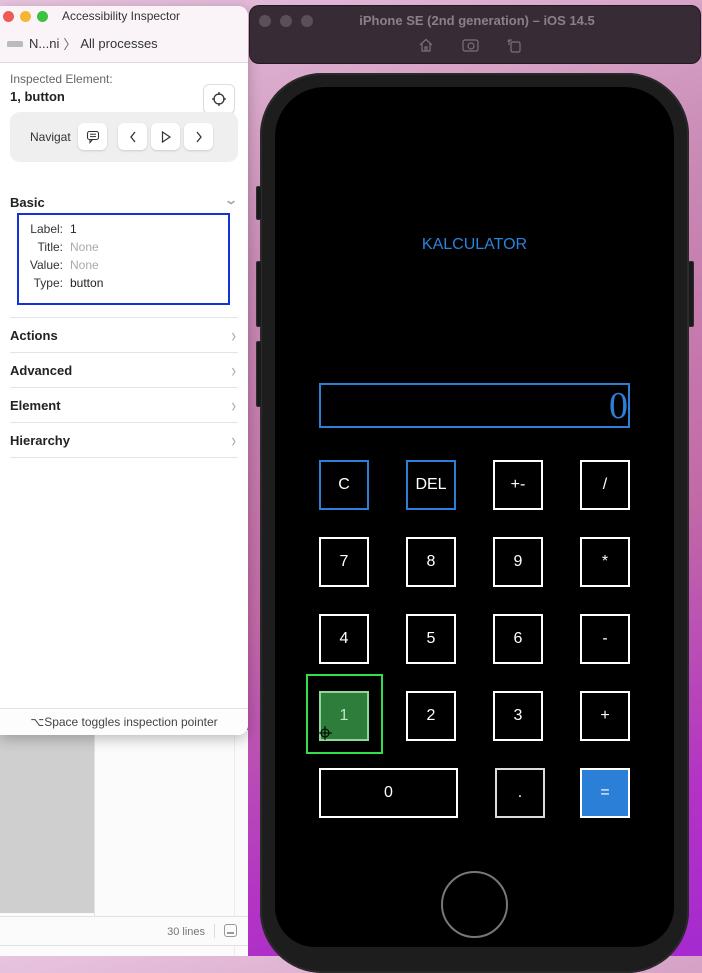 This screenshot has height=973, width=702. What do you see at coordinates (431, 562) in the screenshot?
I see `key-8: 8` at bounding box center [431, 562].